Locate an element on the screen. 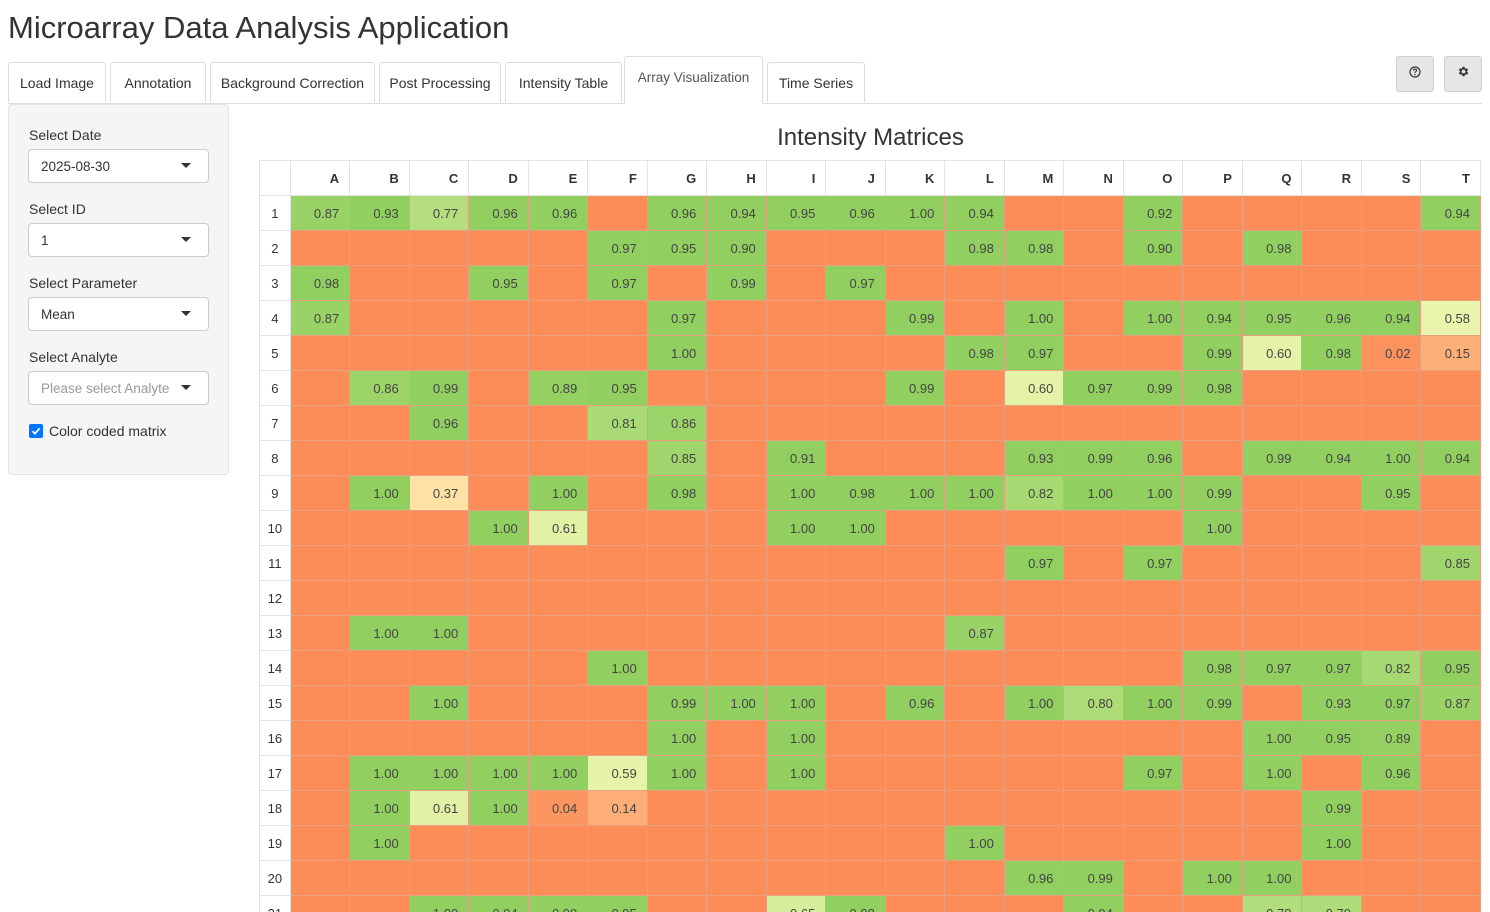 The width and height of the screenshot is (1490, 912). help-button is located at coordinates (1415, 74).